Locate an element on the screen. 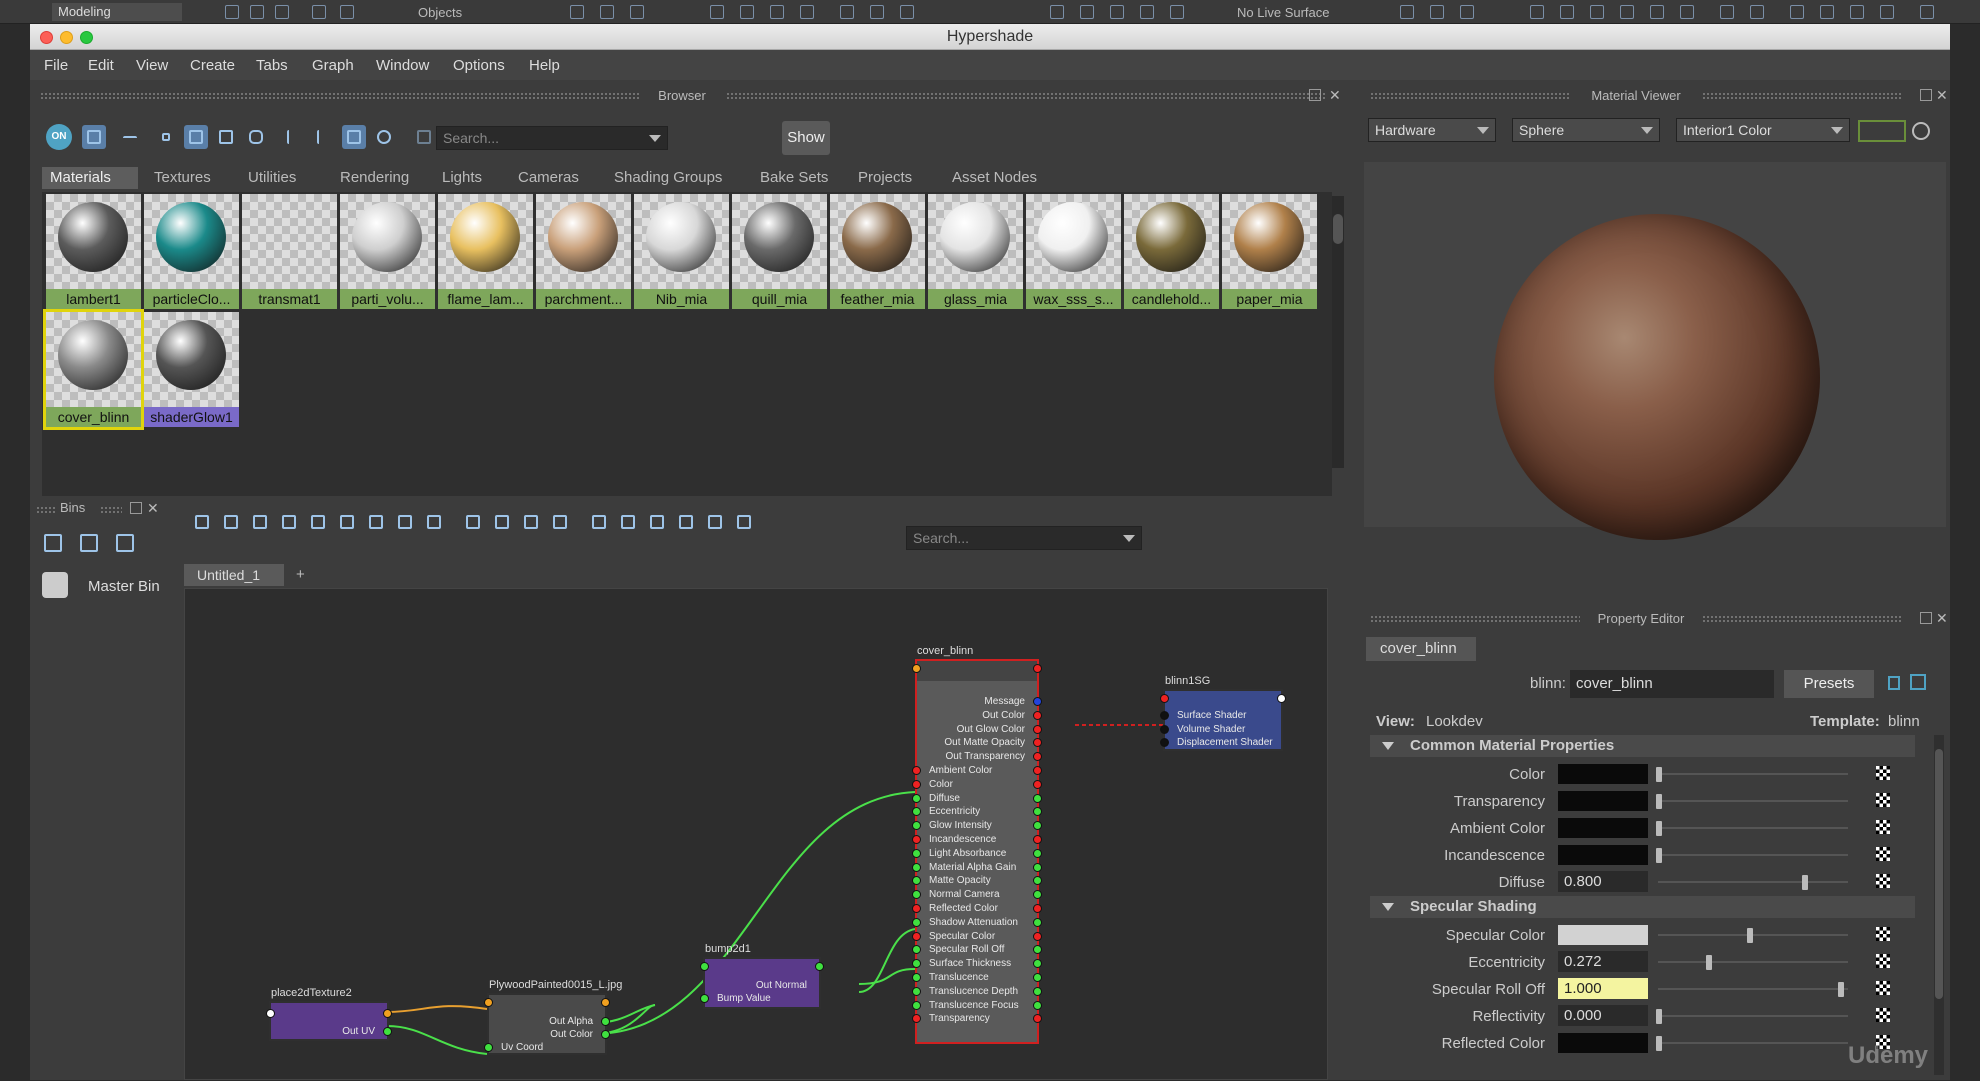  float-panel-icon is located at coordinates (1926, 95).